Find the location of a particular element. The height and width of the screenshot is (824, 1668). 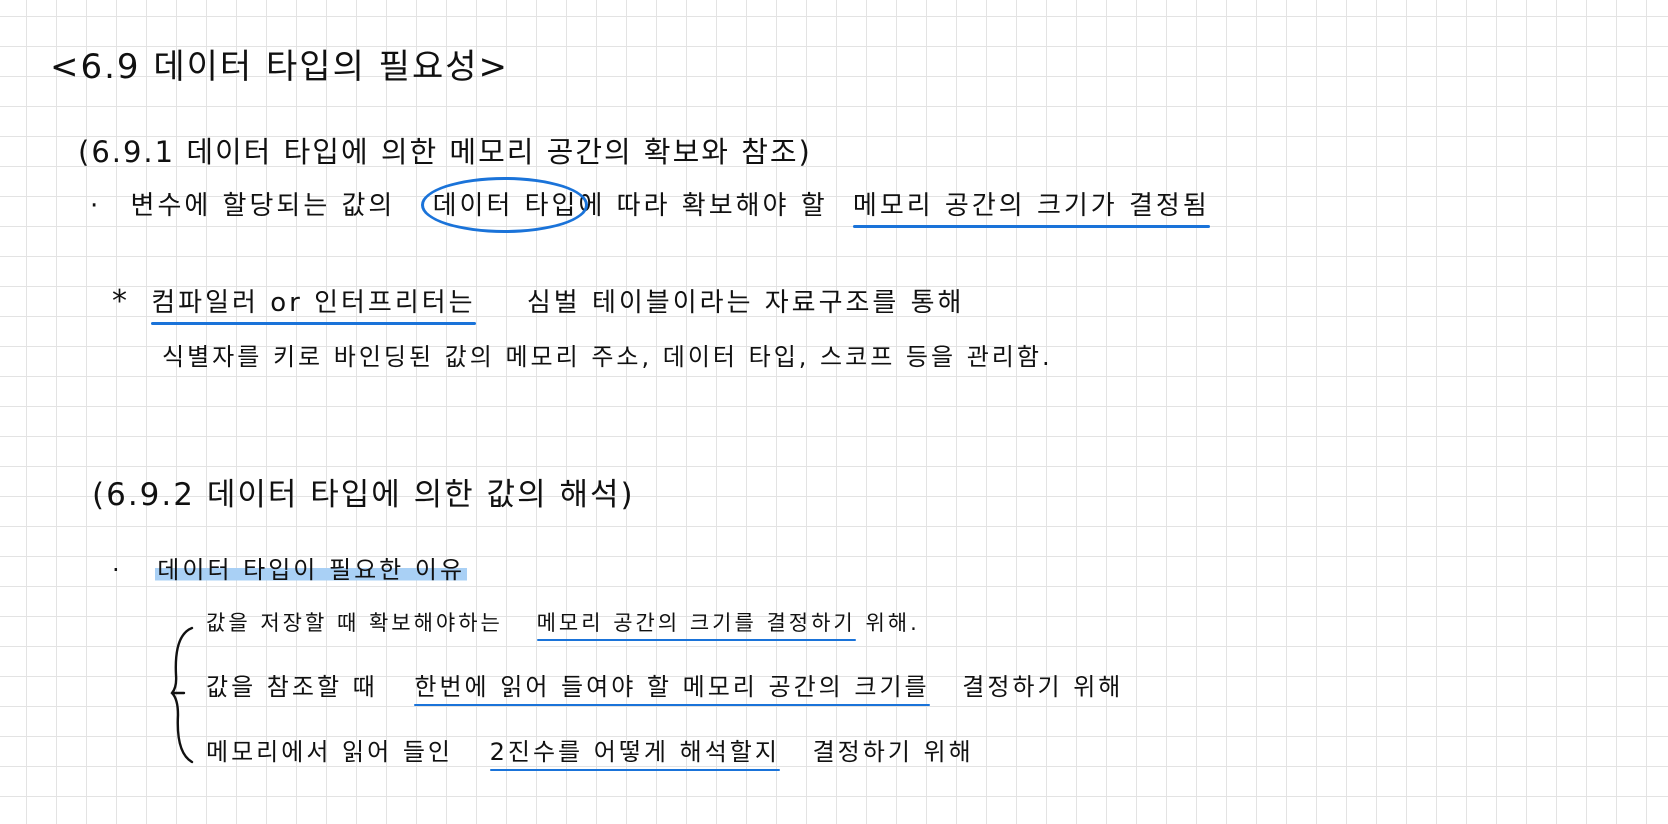

underlined-compiler: 컴파일러 or 인터프리터는 is located at coordinates (313, 306).